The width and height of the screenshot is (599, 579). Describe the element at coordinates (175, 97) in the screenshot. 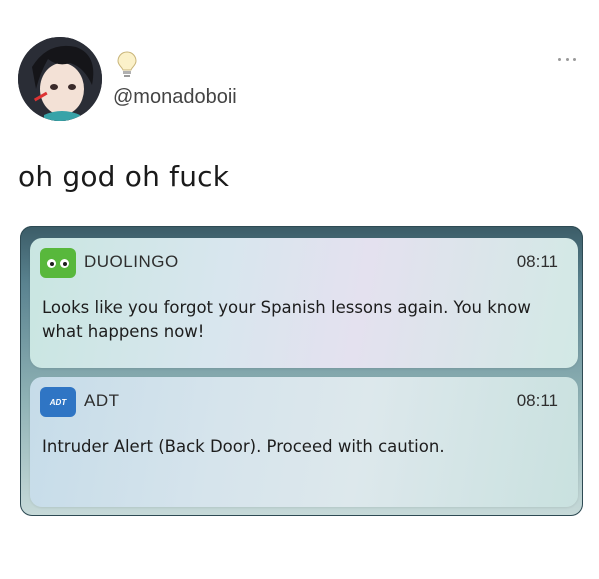

I see `username: @monadoboii` at that location.